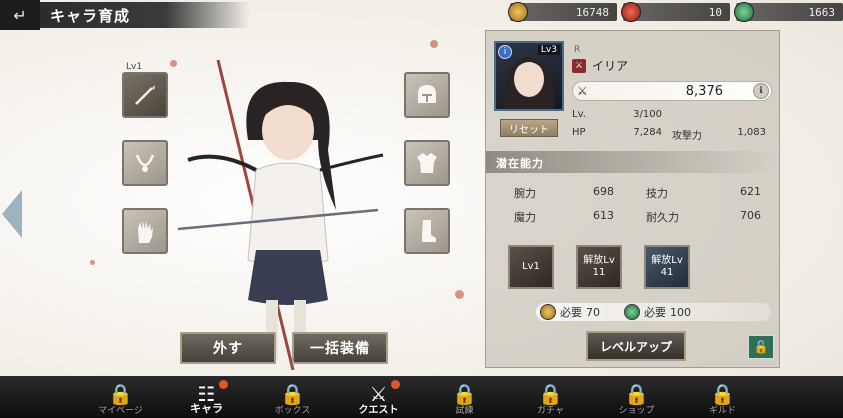 The height and width of the screenshot is (418, 843). I want to click on boots-slot, so click(427, 231).